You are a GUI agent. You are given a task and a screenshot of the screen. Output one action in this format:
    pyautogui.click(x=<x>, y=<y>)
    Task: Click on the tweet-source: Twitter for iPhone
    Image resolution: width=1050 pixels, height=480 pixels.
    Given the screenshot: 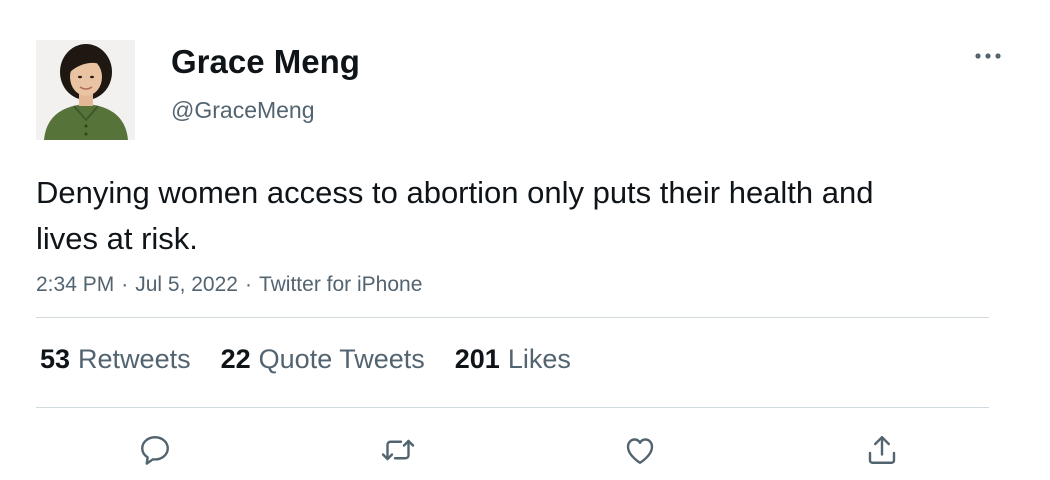 What is the action you would take?
    pyautogui.click(x=340, y=284)
    